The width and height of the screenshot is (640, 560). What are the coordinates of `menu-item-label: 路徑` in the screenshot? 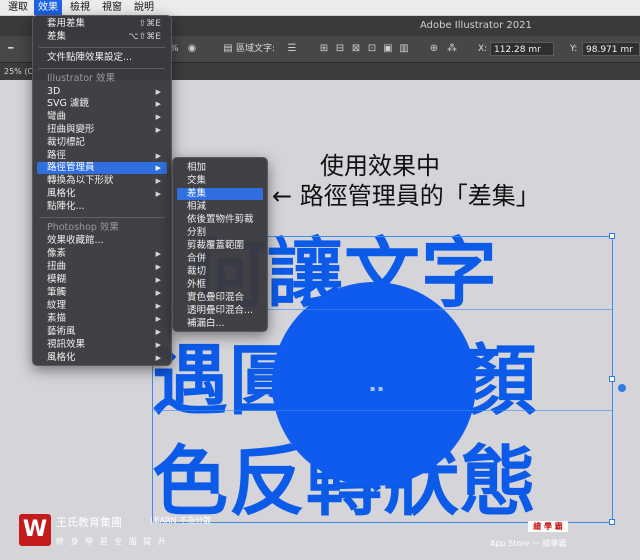 It's located at (57, 155).